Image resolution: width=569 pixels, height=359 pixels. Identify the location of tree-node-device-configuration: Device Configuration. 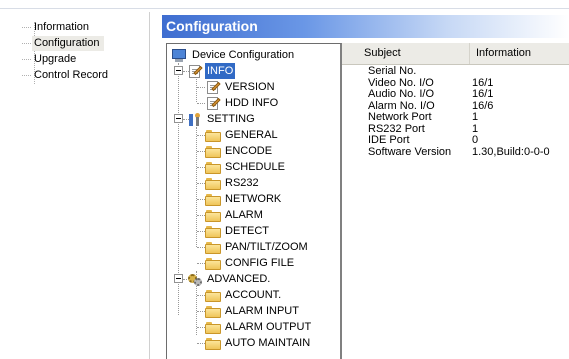
(255, 55).